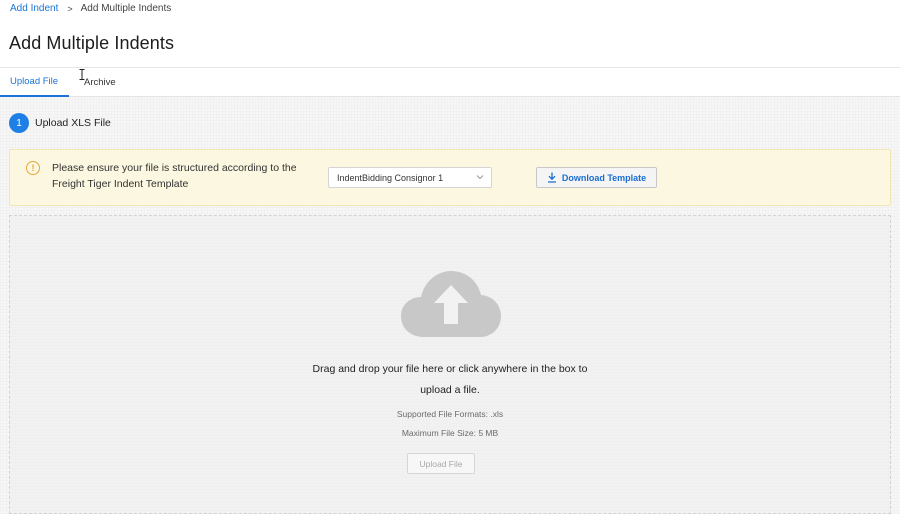 Image resolution: width=900 pixels, height=514 pixels. I want to click on step-header: 1 Upload XLS File, so click(60, 123).